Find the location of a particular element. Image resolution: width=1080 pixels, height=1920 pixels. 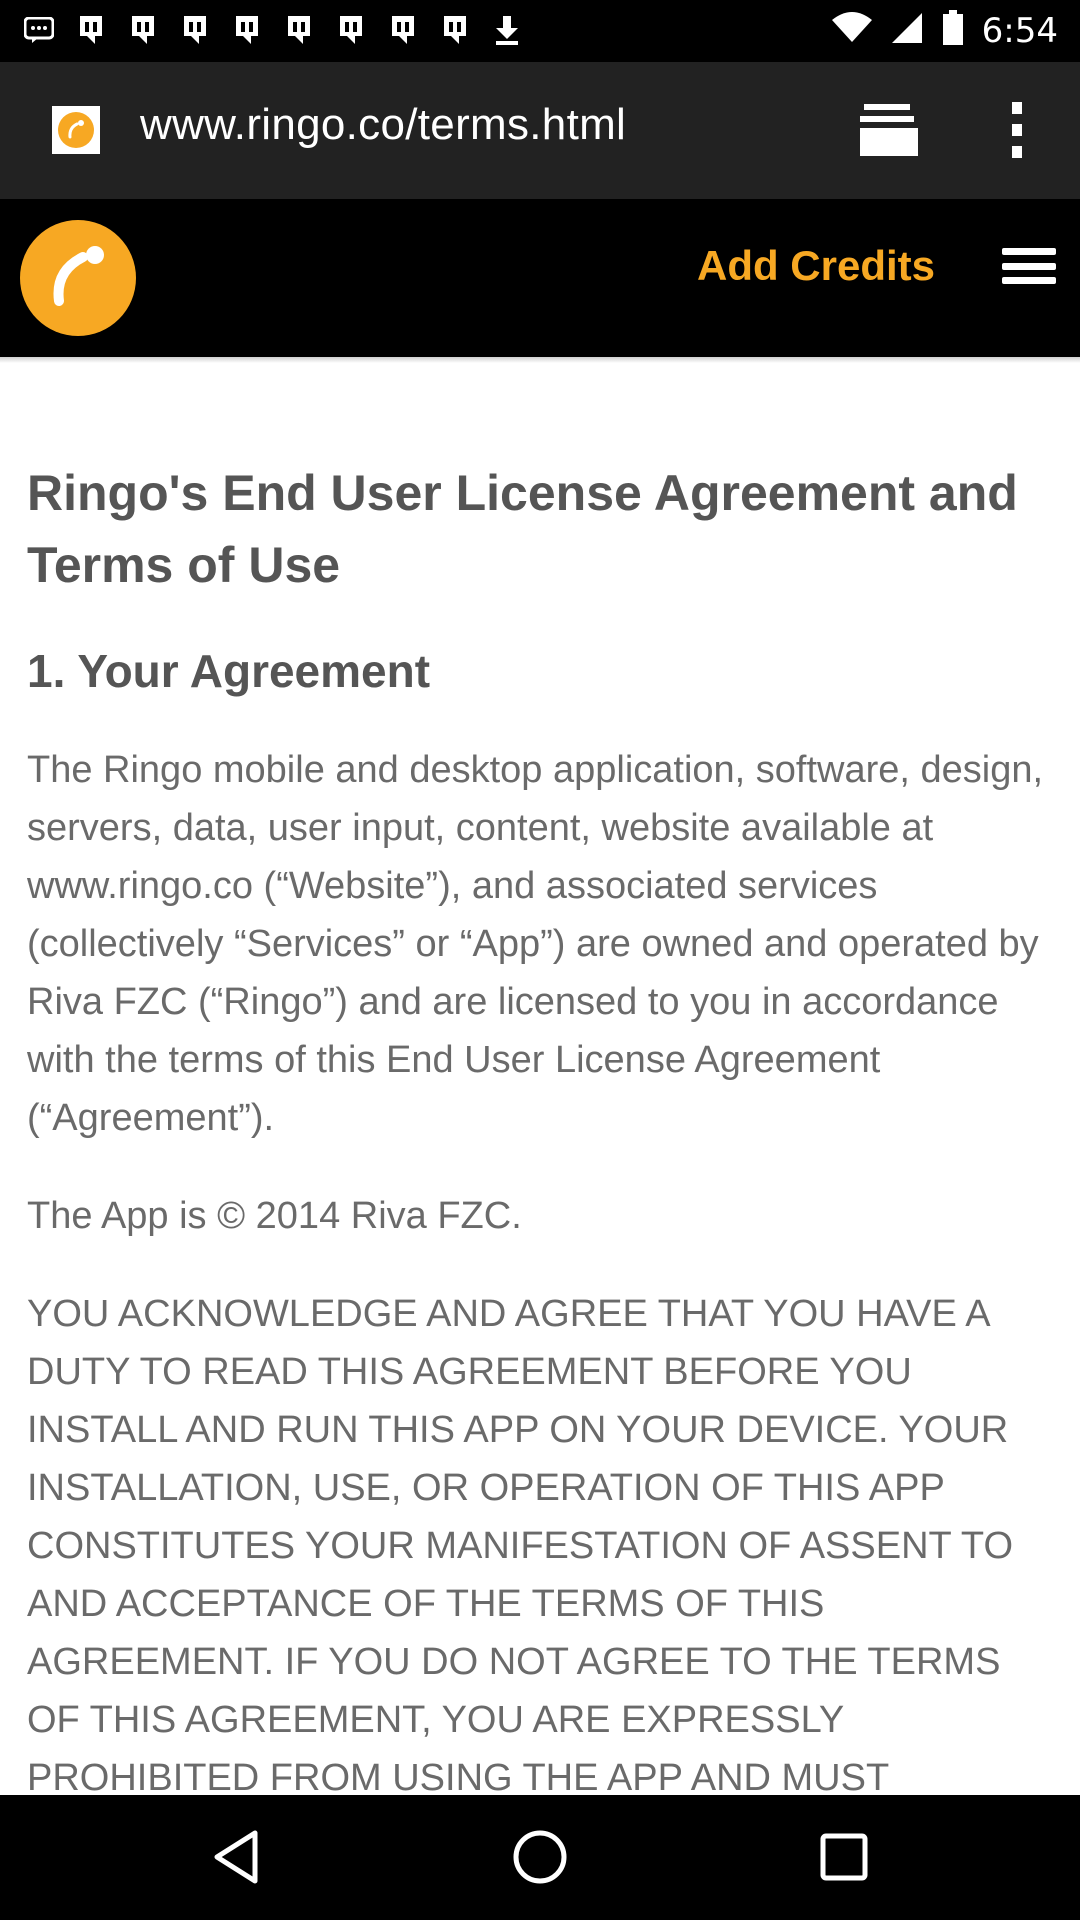

add-credits-link: Add Credits is located at coordinates (816, 266).